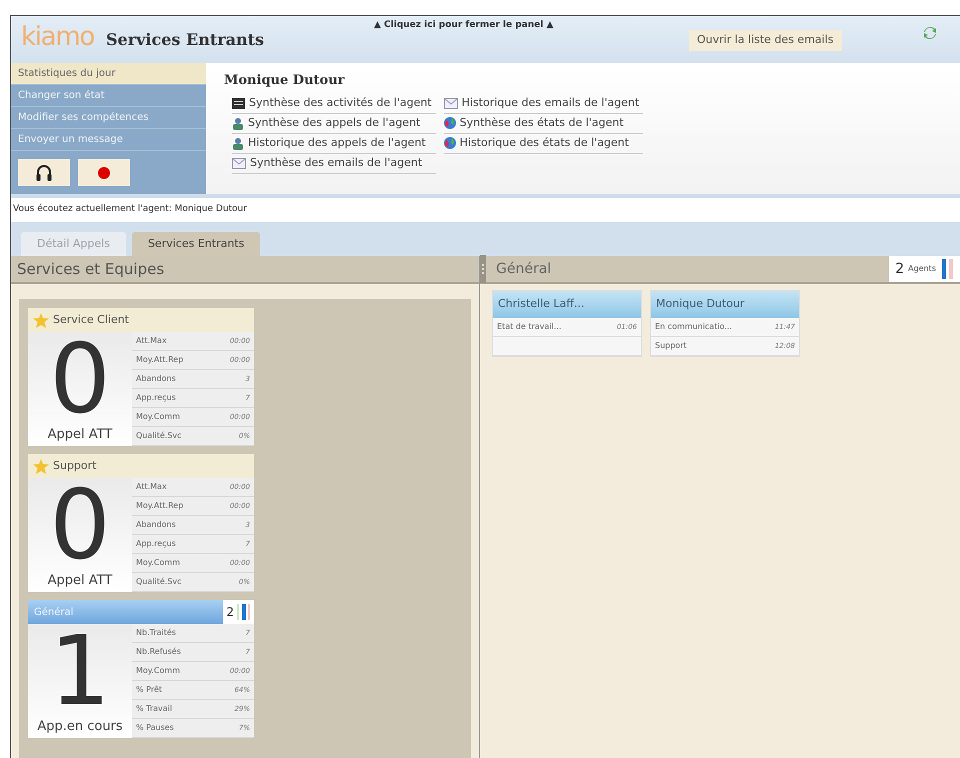 The width and height of the screenshot is (960, 758). What do you see at coordinates (57, 37) in the screenshot?
I see `logo: kiamo` at bounding box center [57, 37].